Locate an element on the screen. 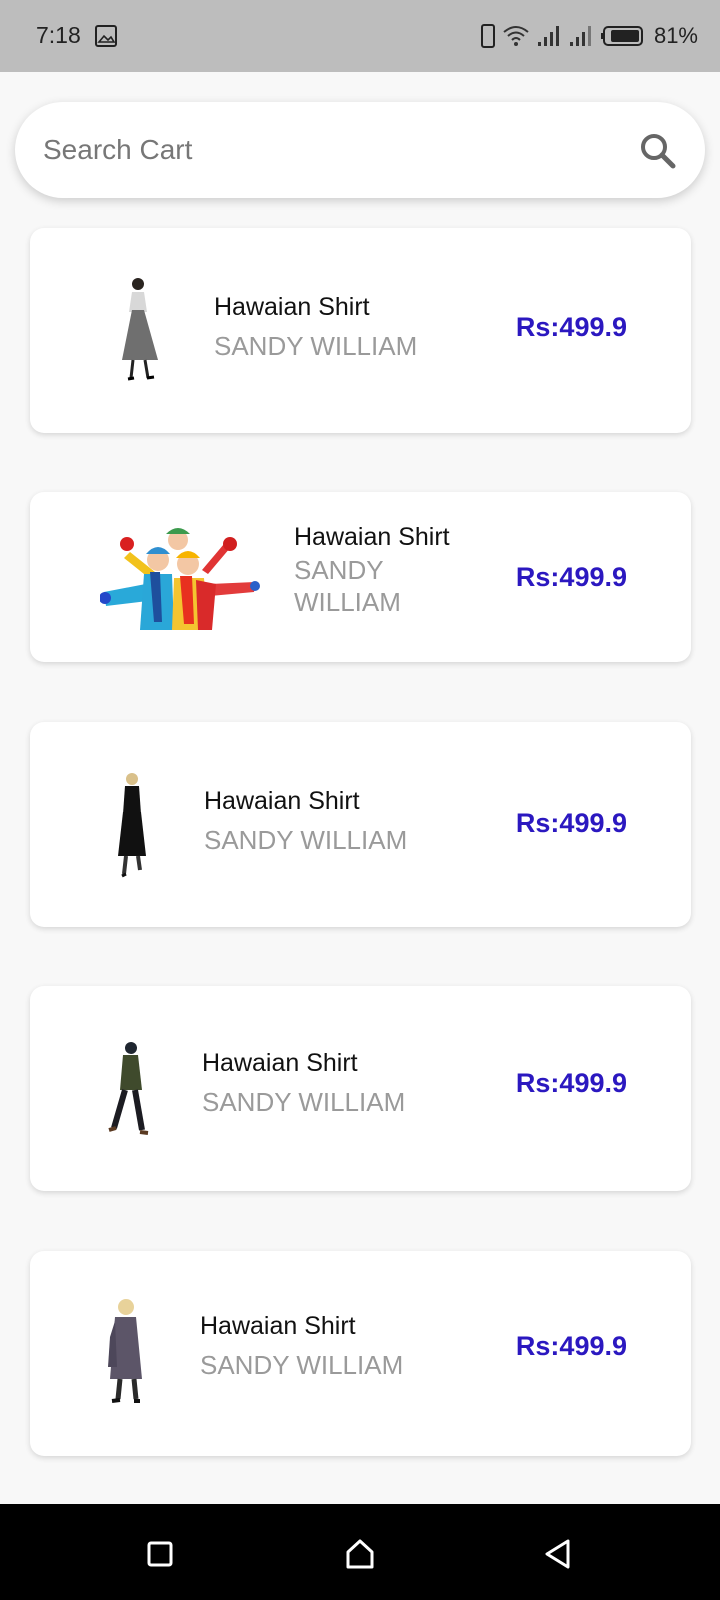 Image resolution: width=720 pixels, height=1600 pixels. status-icons: 81% is located at coordinates (589, 36).